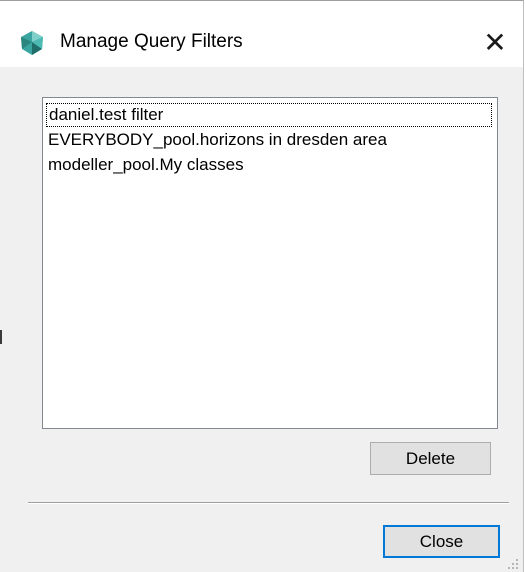 Image resolution: width=526 pixels, height=572 pixels. I want to click on close-button: Close, so click(441, 541).